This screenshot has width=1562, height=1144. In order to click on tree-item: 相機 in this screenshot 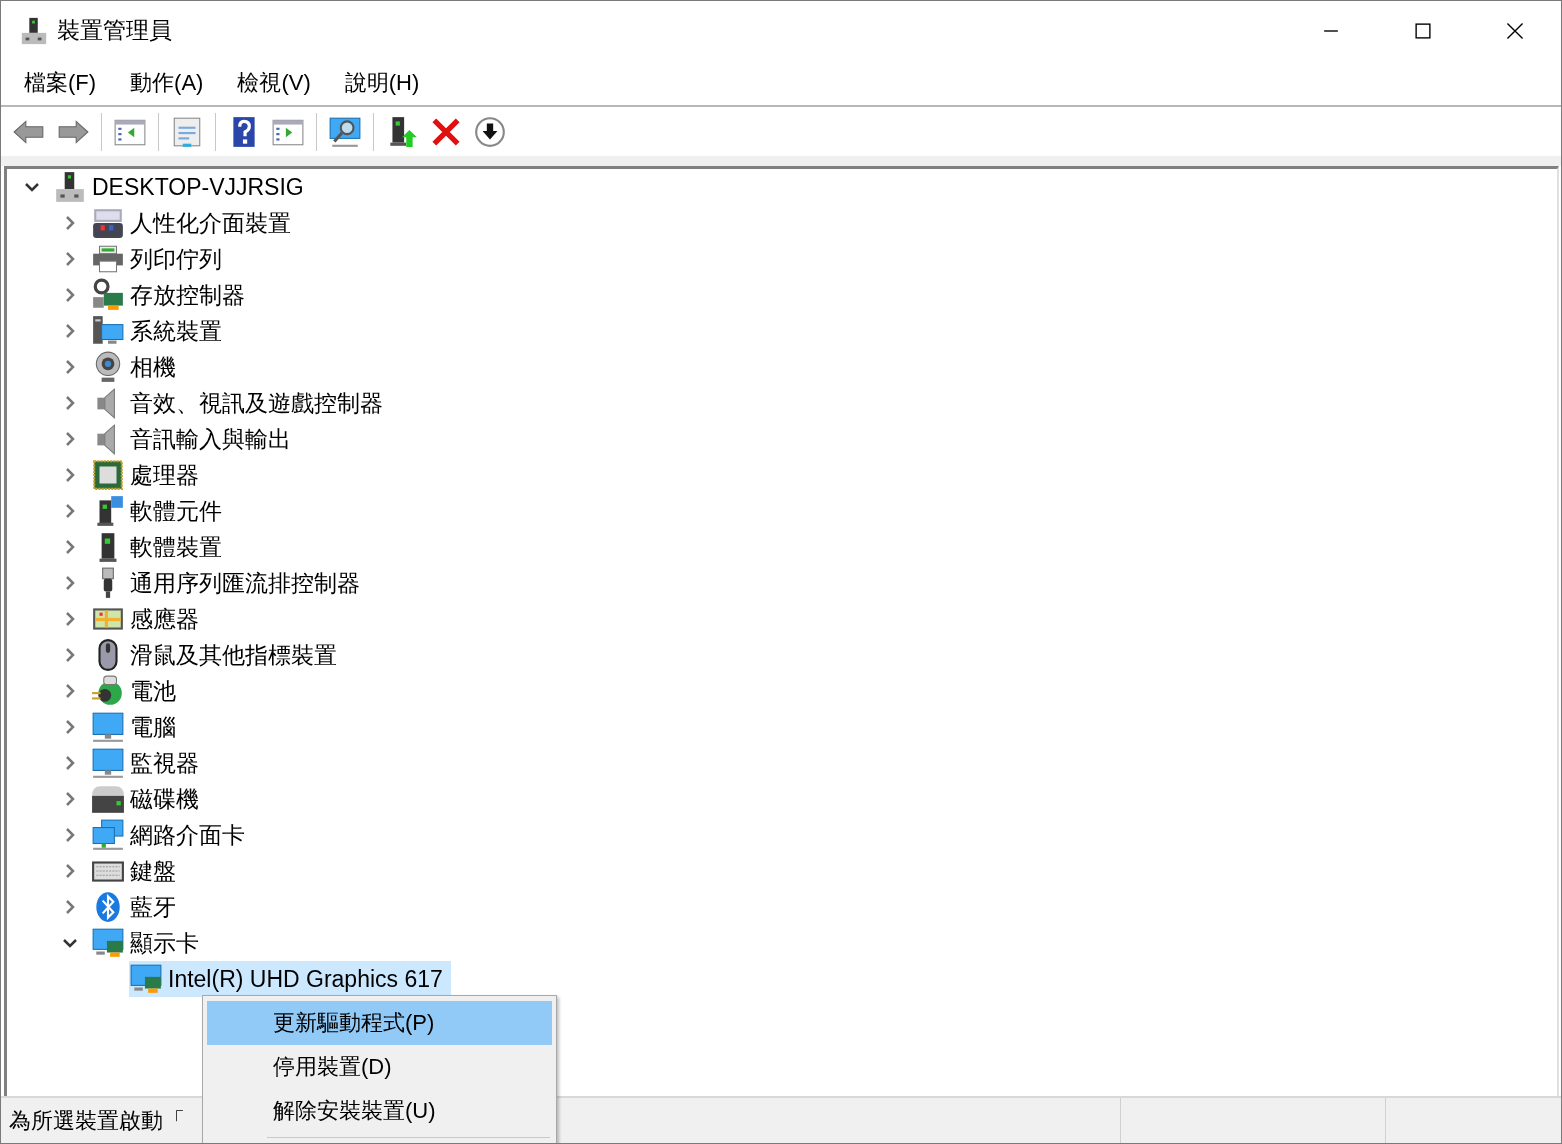, I will do `click(137, 367)`.